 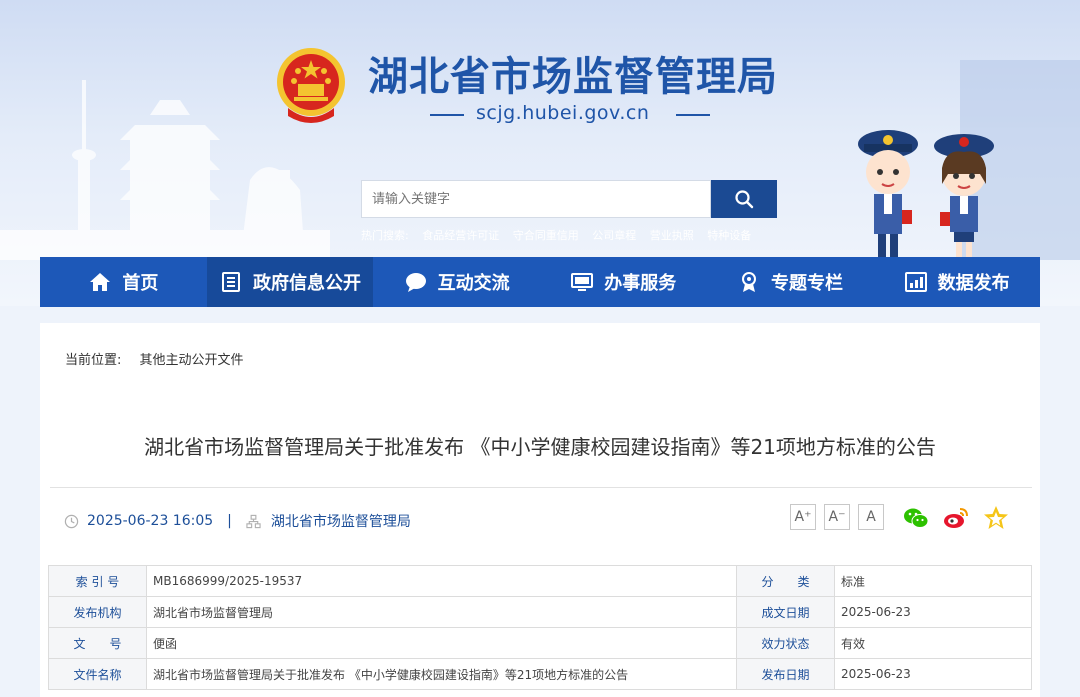 I want to click on chat-bubble-icon, so click(x=415, y=282).